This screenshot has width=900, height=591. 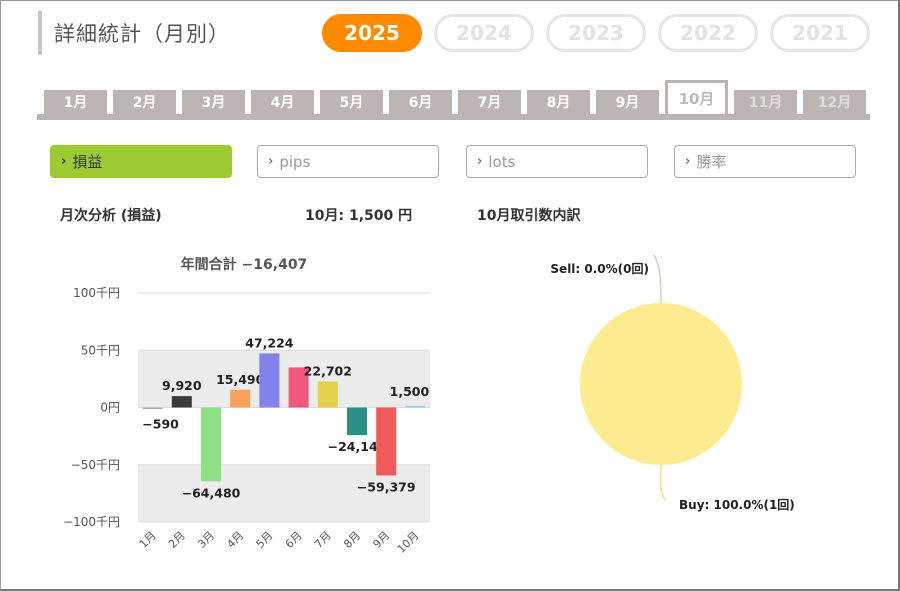 What do you see at coordinates (182, 385) in the screenshot?
I see `bar-data-label: 9,920` at bounding box center [182, 385].